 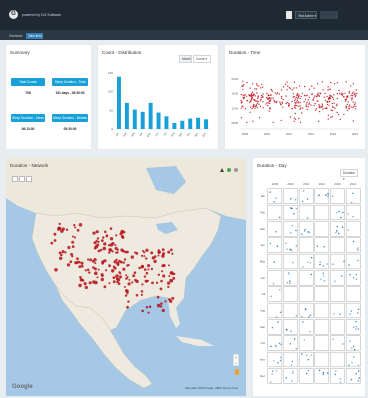 I want to click on logo: G, so click(x=13, y=14).